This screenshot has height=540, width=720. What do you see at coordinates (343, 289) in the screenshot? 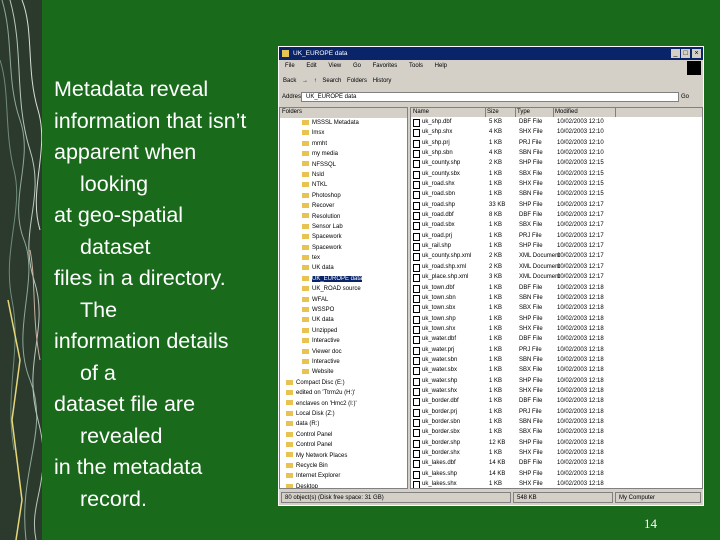
I see `tree-item: UK_ROAD source` at bounding box center [343, 289].